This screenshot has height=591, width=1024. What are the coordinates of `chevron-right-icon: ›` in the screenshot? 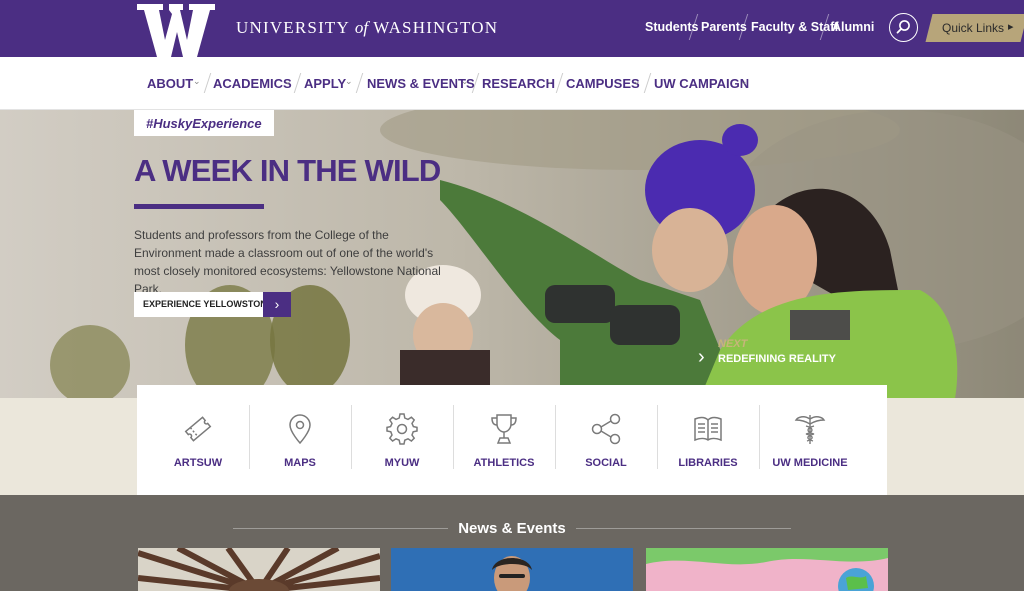 It's located at (277, 304).